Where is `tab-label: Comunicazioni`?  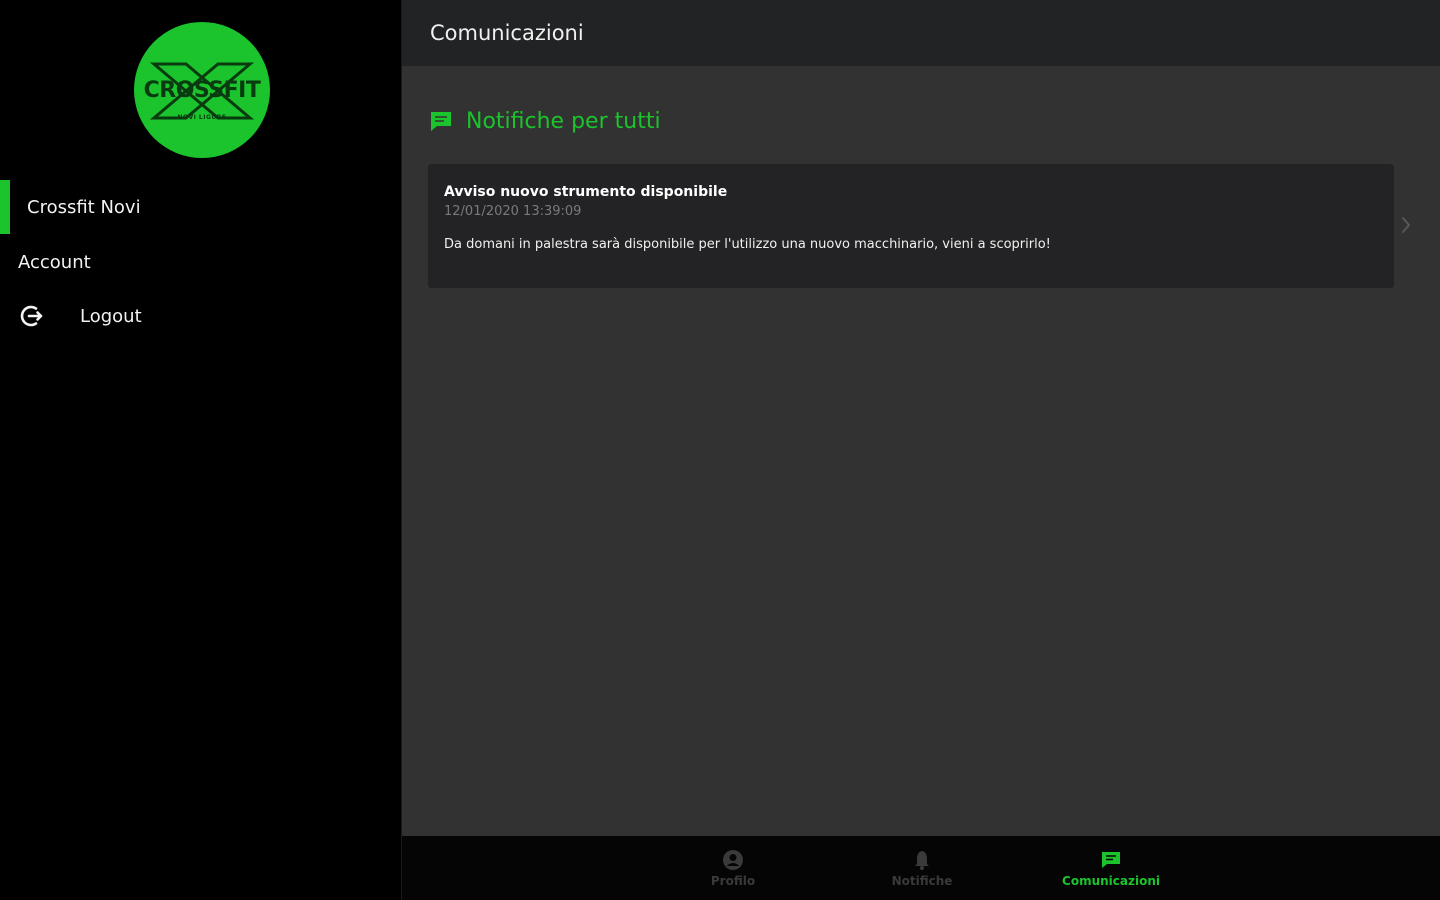 tab-label: Comunicazioni is located at coordinates (1111, 880).